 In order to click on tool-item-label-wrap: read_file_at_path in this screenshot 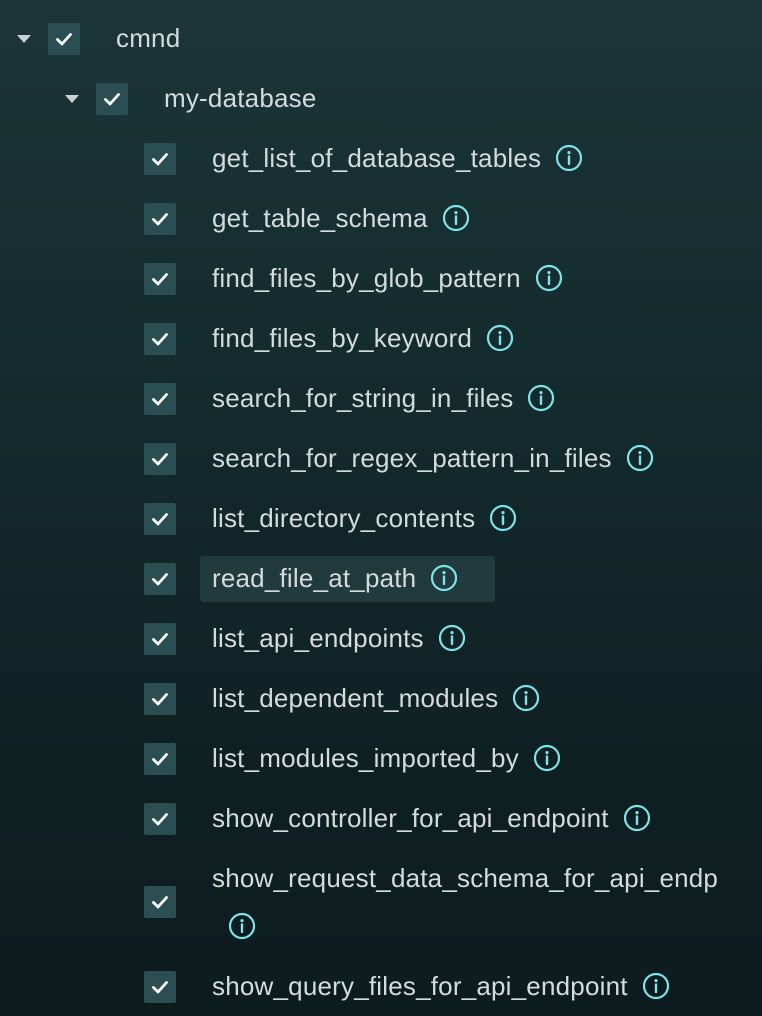, I will do `click(335, 578)`.